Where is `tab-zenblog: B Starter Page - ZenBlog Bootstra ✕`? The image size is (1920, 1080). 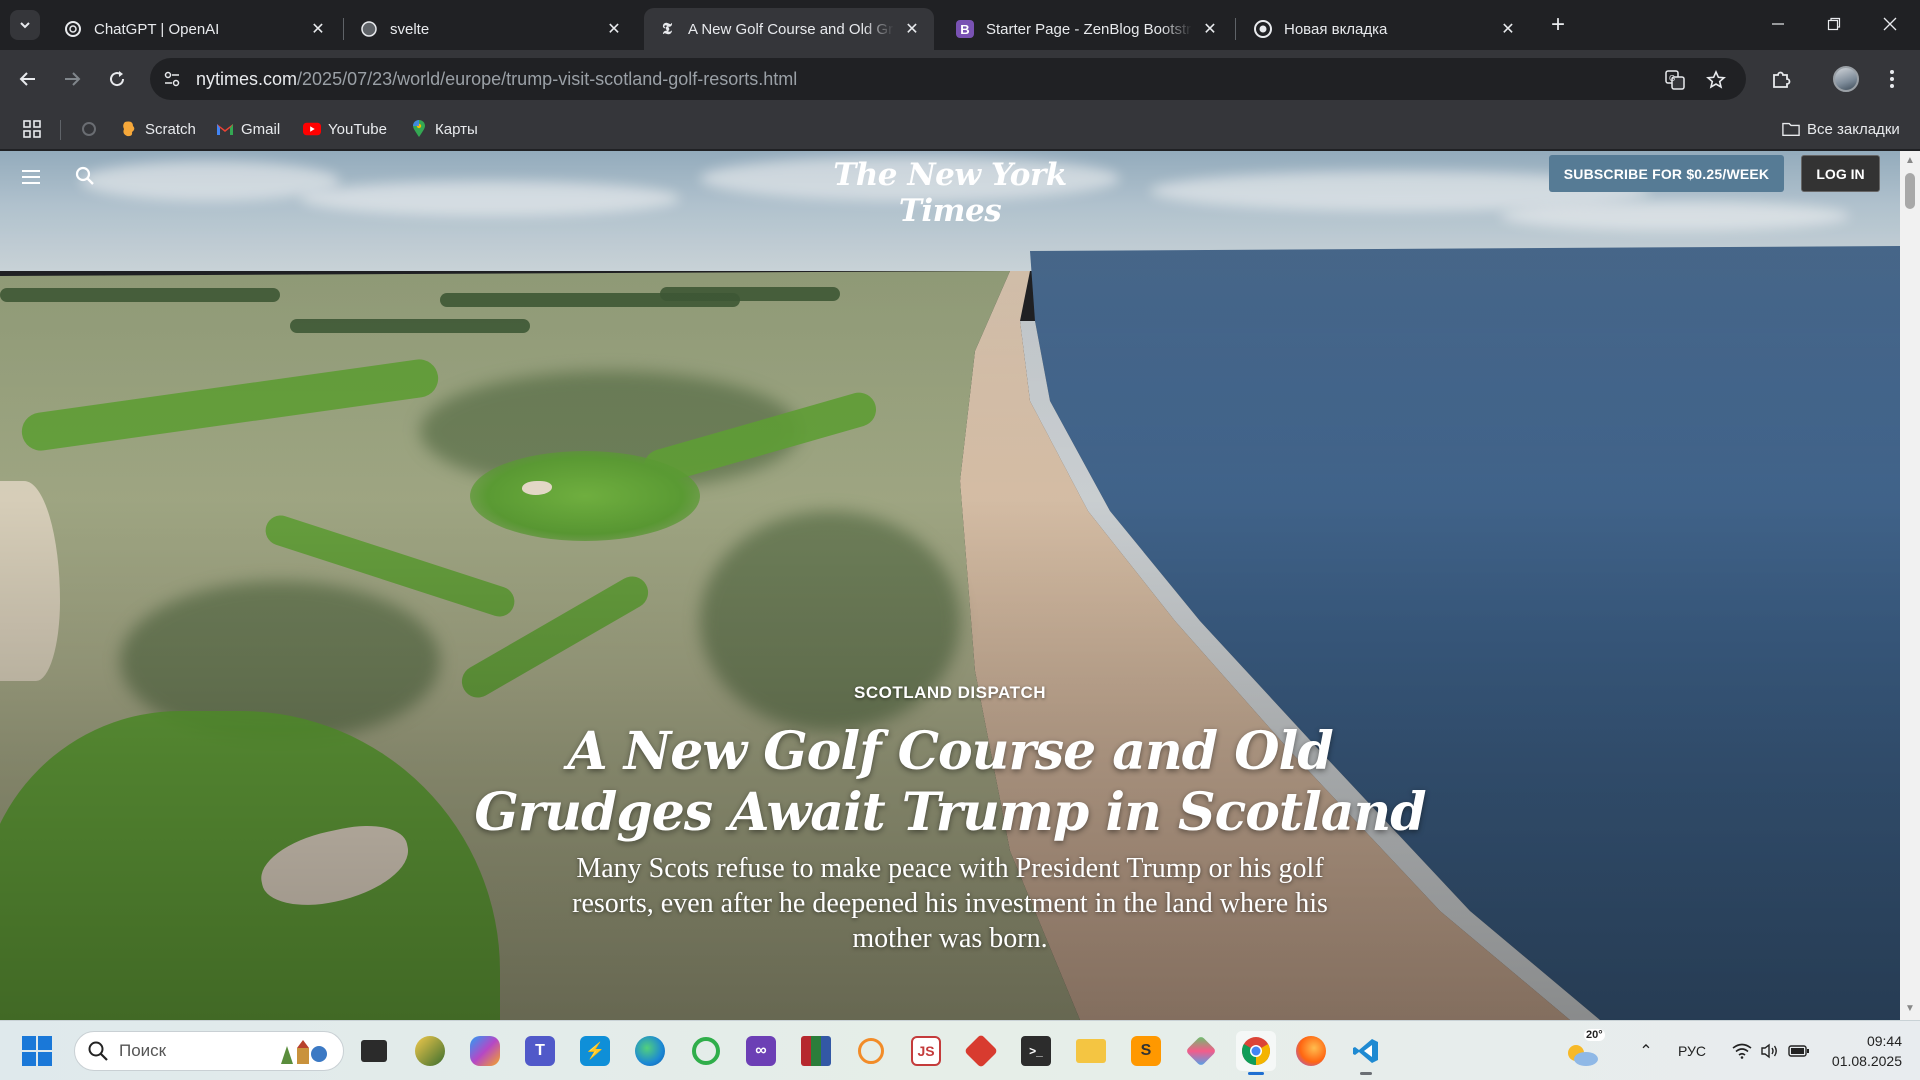 tab-zenblog: B Starter Page - ZenBlog Bootstra ✕ is located at coordinates (1087, 29).